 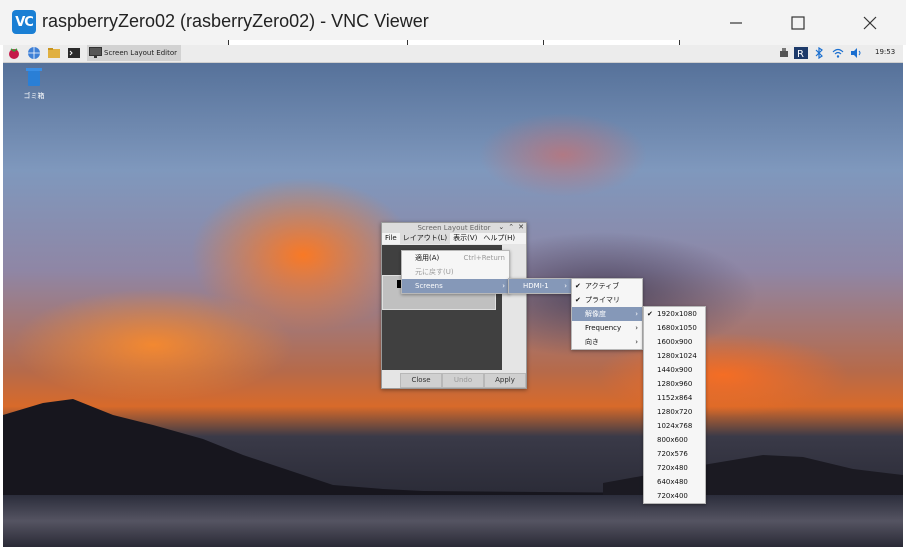 I want to click on wifi-icon, so click(x=838, y=53).